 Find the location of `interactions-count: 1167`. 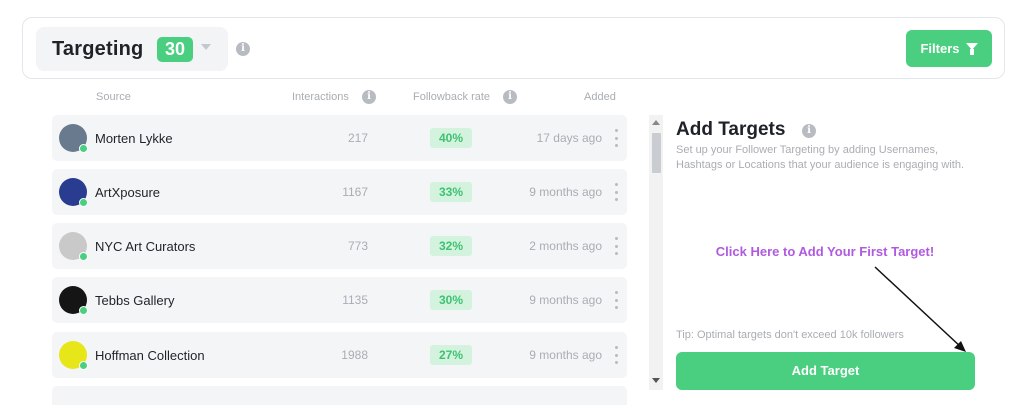

interactions-count: 1167 is located at coordinates (355, 192).